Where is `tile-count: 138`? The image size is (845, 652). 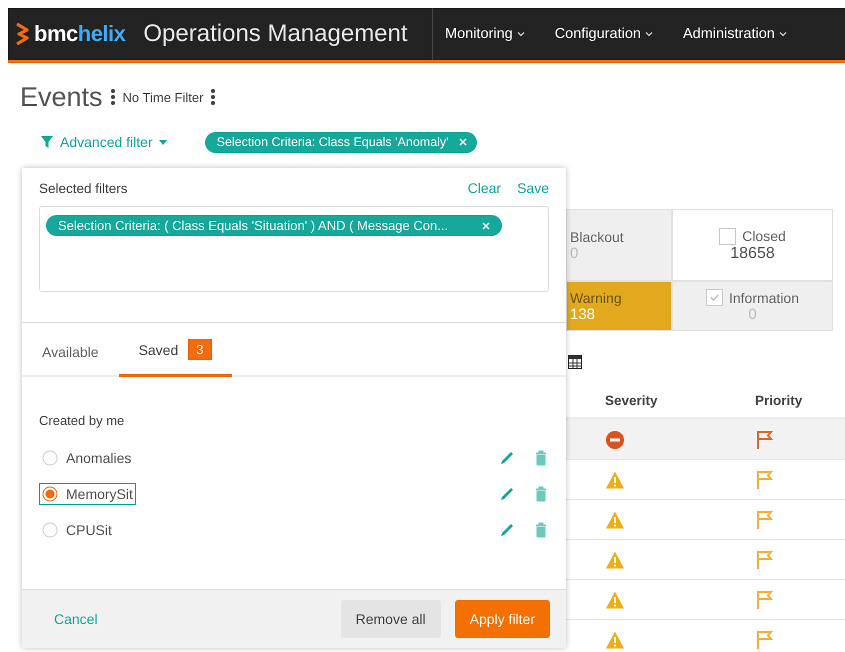
tile-count: 138 is located at coordinates (583, 314).